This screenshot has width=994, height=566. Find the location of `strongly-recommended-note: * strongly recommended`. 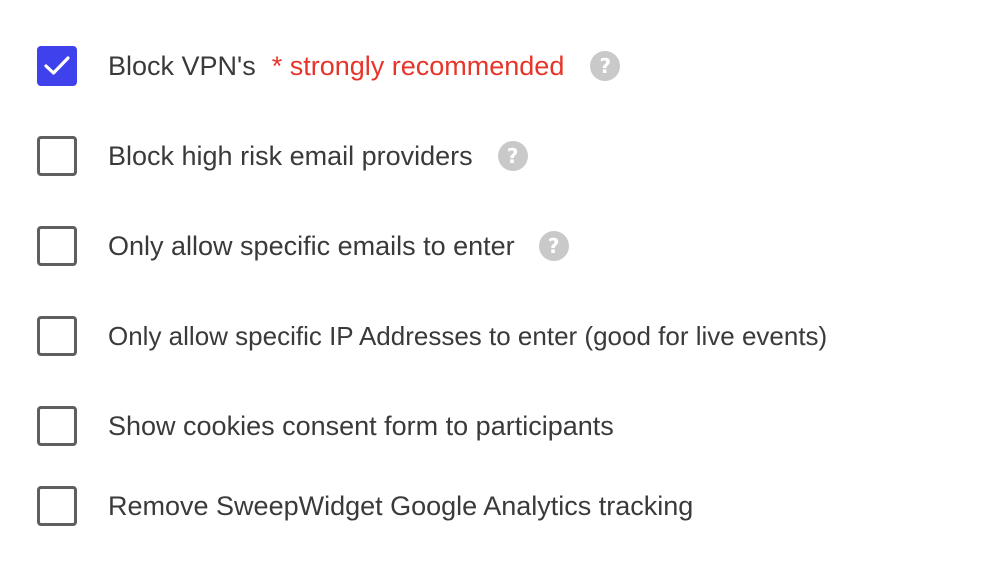

strongly-recommended-note: * strongly recommended is located at coordinates (418, 66).